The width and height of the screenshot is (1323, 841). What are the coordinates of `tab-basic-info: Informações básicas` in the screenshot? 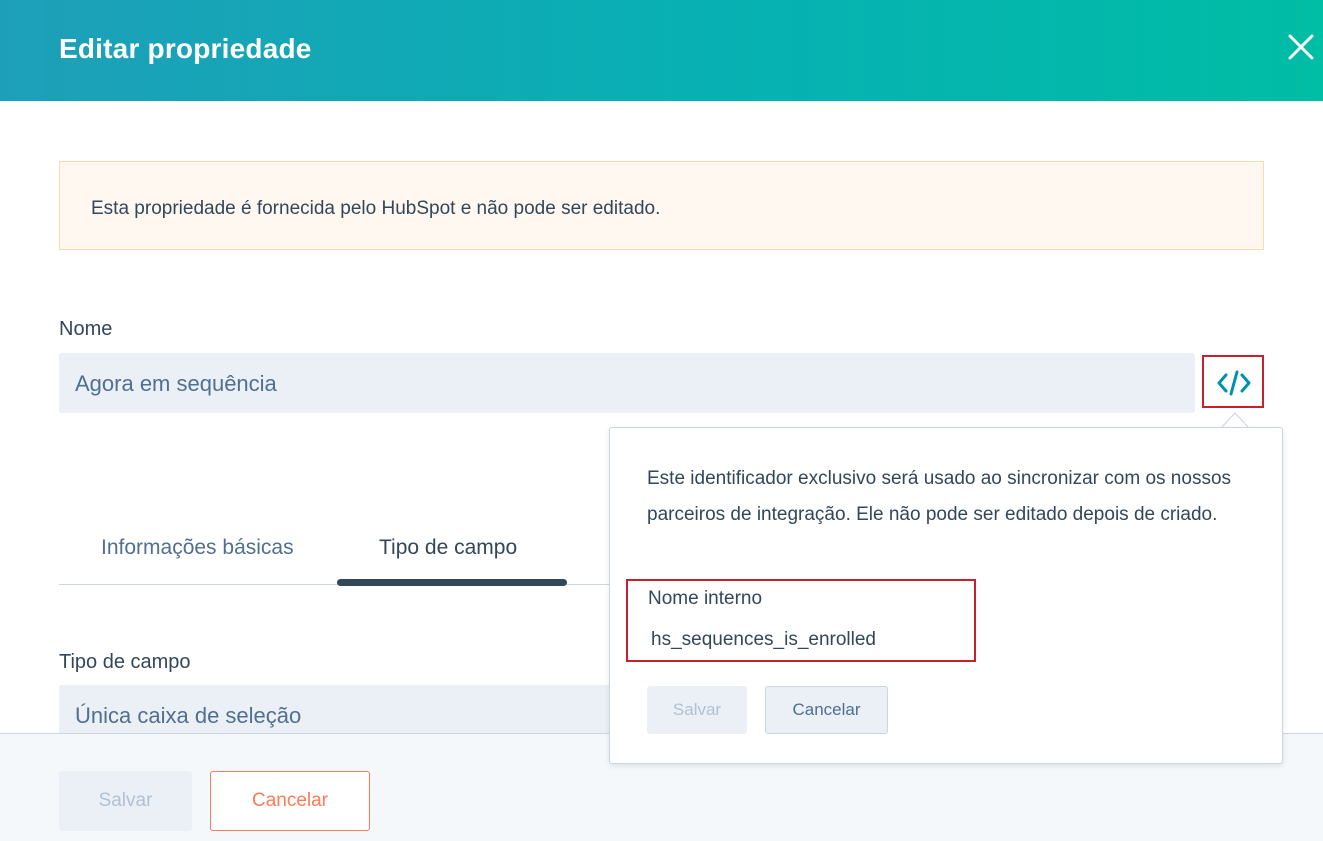 It's located at (197, 548).